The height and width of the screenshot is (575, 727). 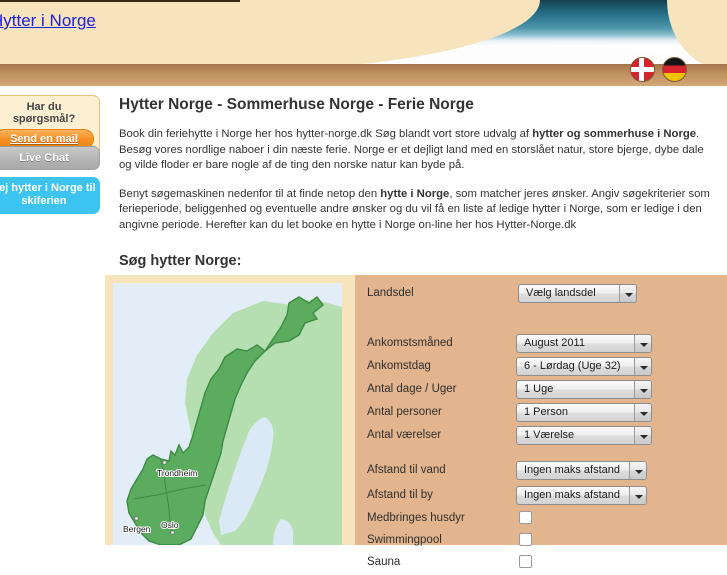 I want to click on select-antal-dage-uger: 1 Uge, so click(x=584, y=389).